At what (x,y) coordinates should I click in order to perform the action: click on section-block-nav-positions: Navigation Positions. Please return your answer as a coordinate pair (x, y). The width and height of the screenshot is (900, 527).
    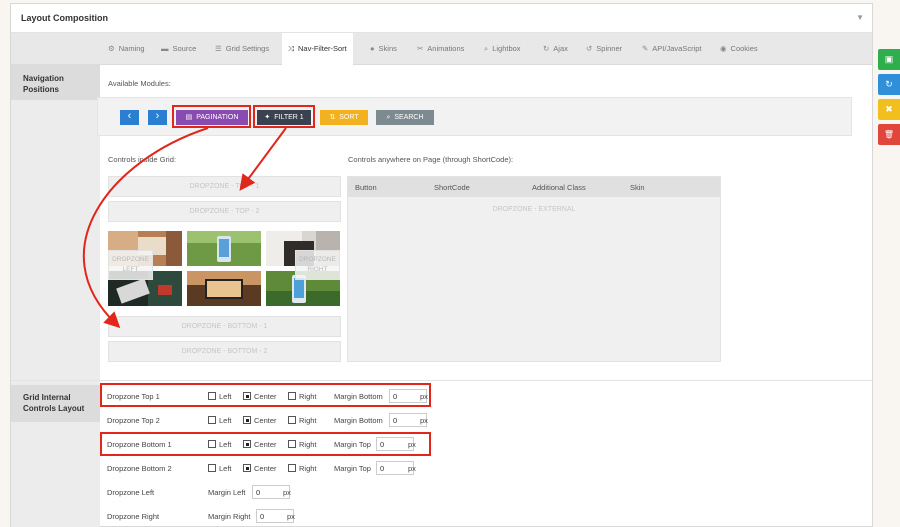
    Looking at the image, I should click on (55, 82).